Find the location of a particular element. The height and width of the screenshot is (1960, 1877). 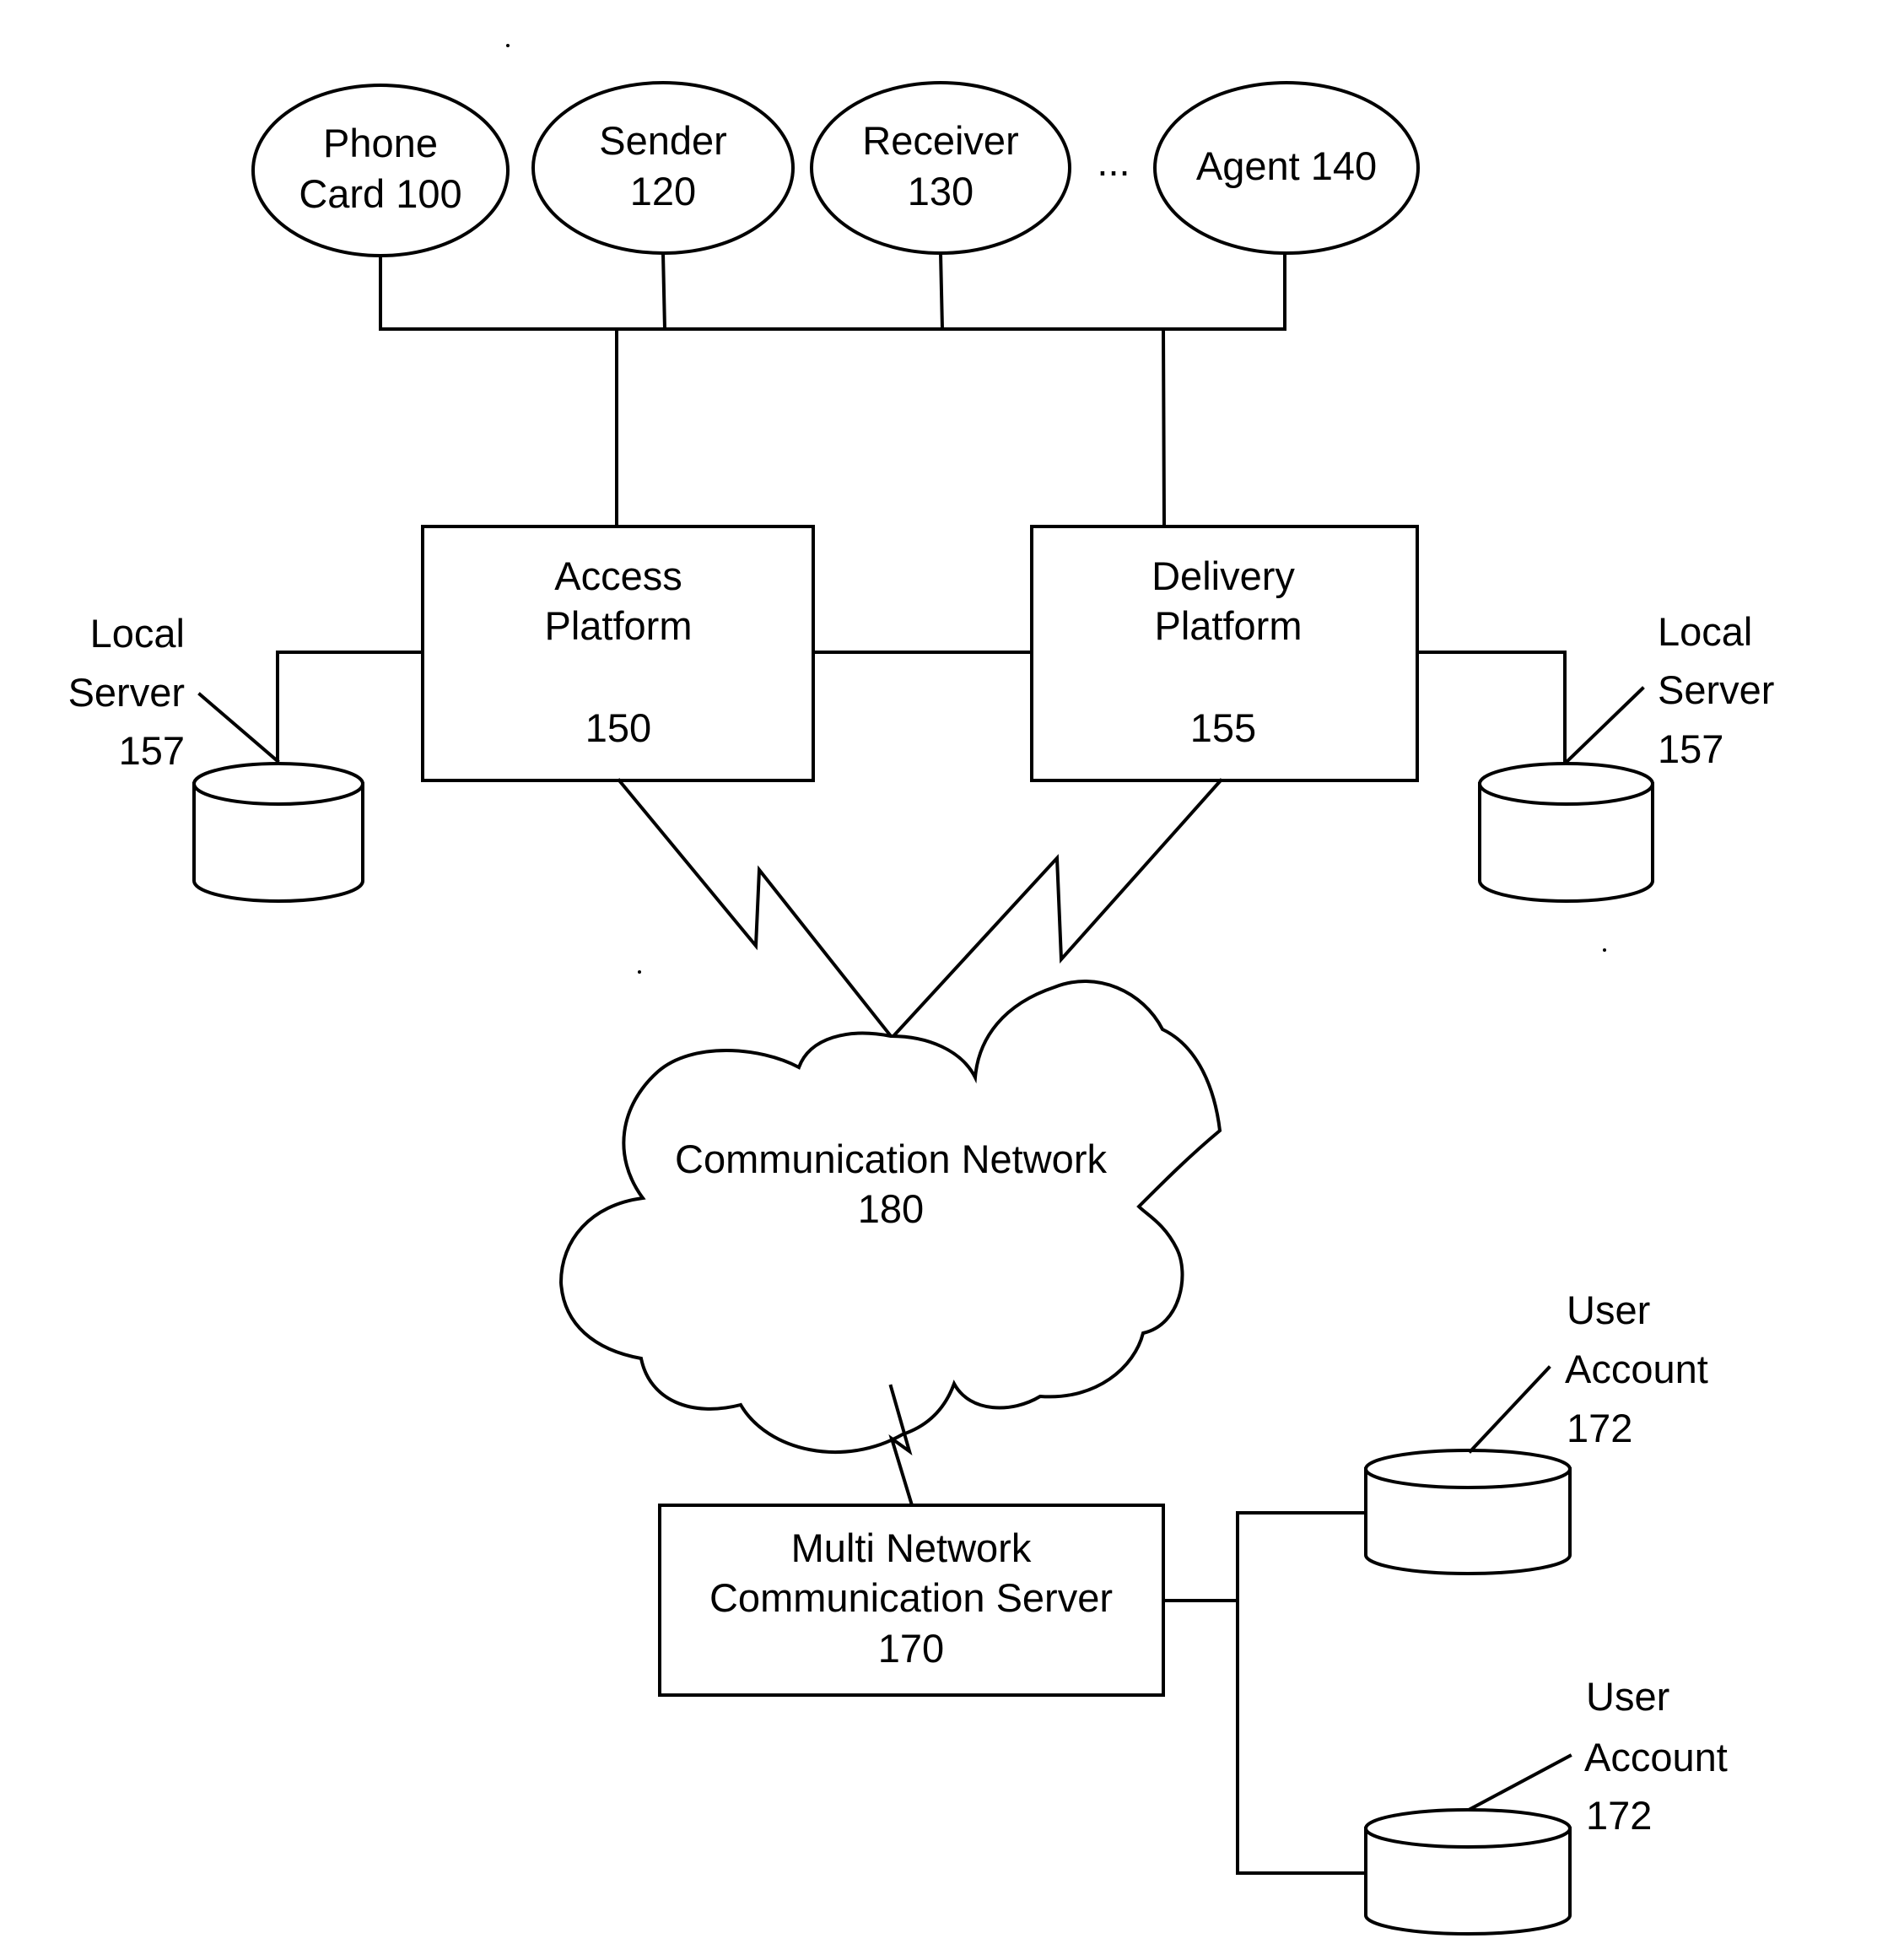

user-account-top: User Account 172 is located at coordinates (1535, 1431).